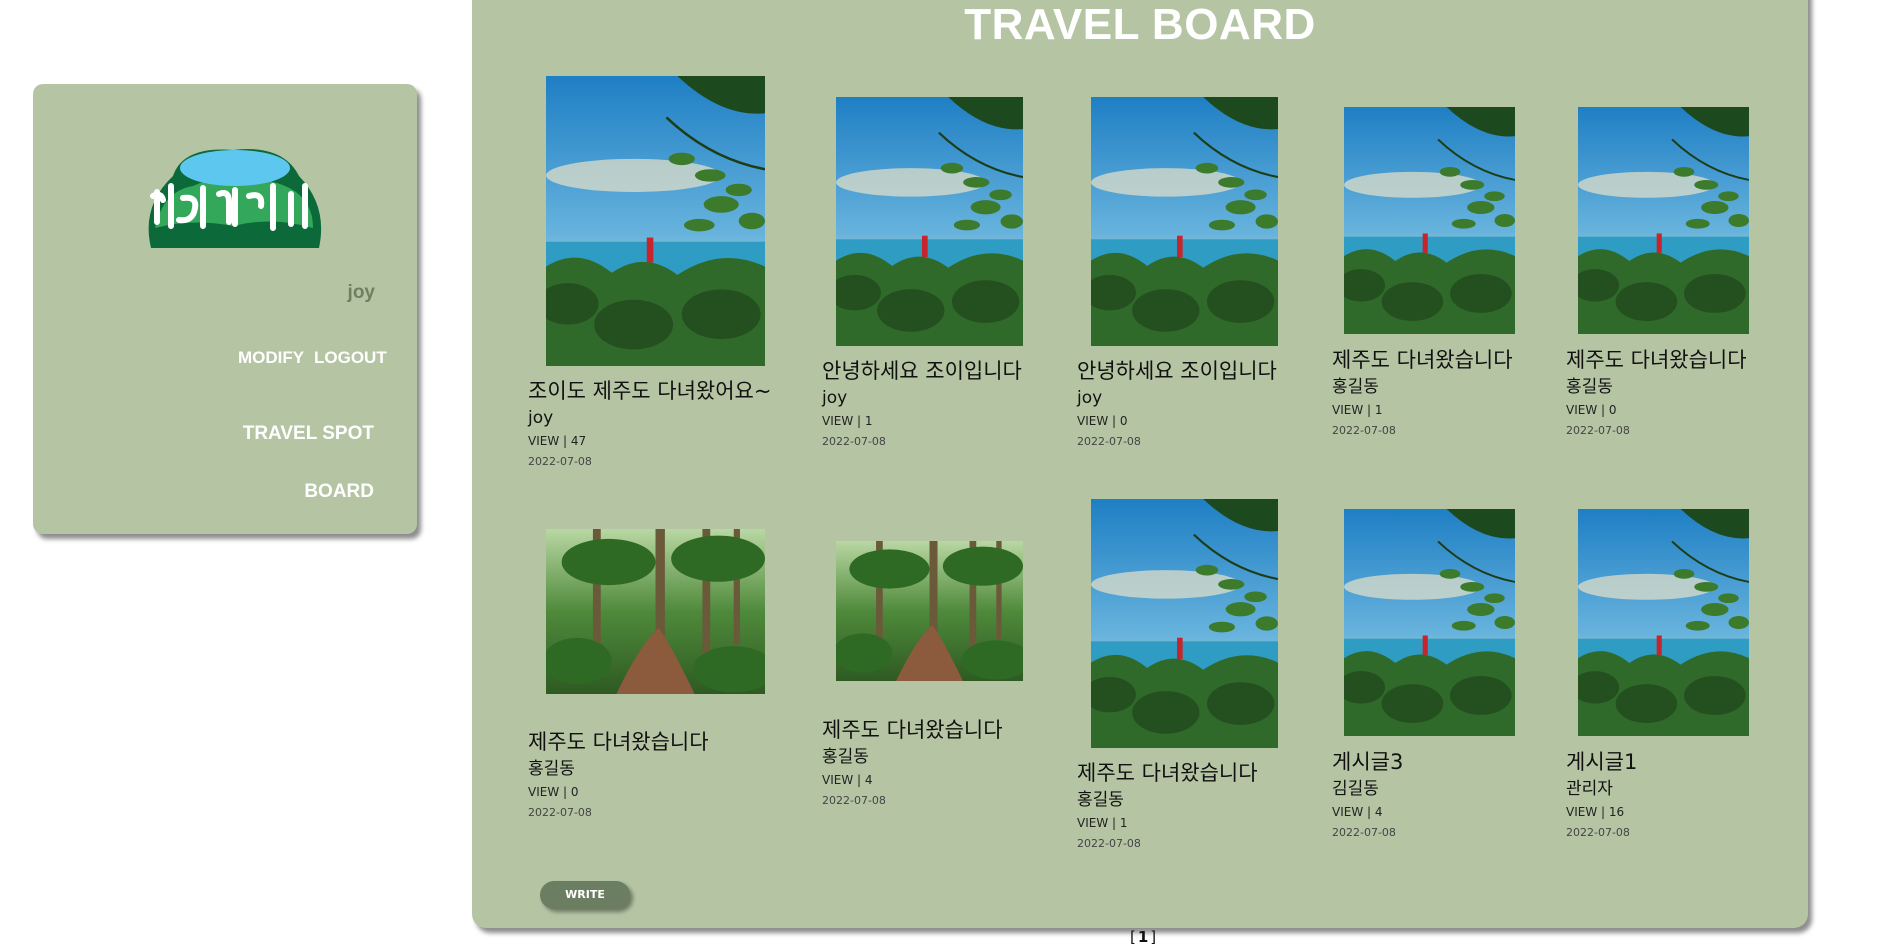  I want to click on nav-board: BOARD, so click(339, 492).